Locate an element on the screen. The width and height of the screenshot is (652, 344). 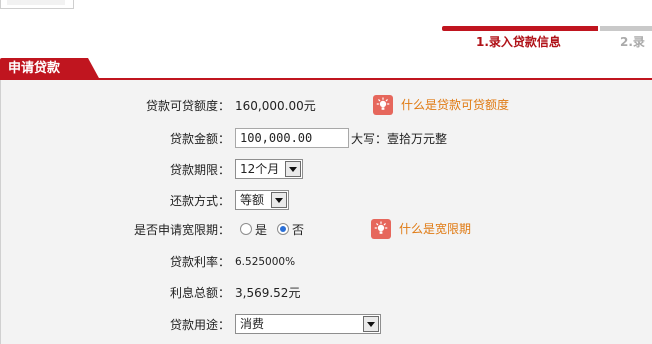
loan-term-selected: 12个月 is located at coordinates (260, 169).